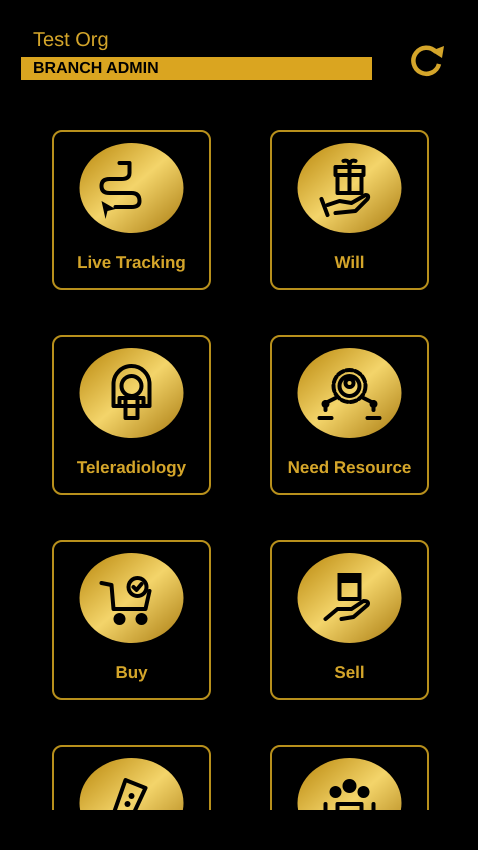 The image size is (478, 850). Describe the element at coordinates (71, 40) in the screenshot. I see `org-name: Test Org` at that location.